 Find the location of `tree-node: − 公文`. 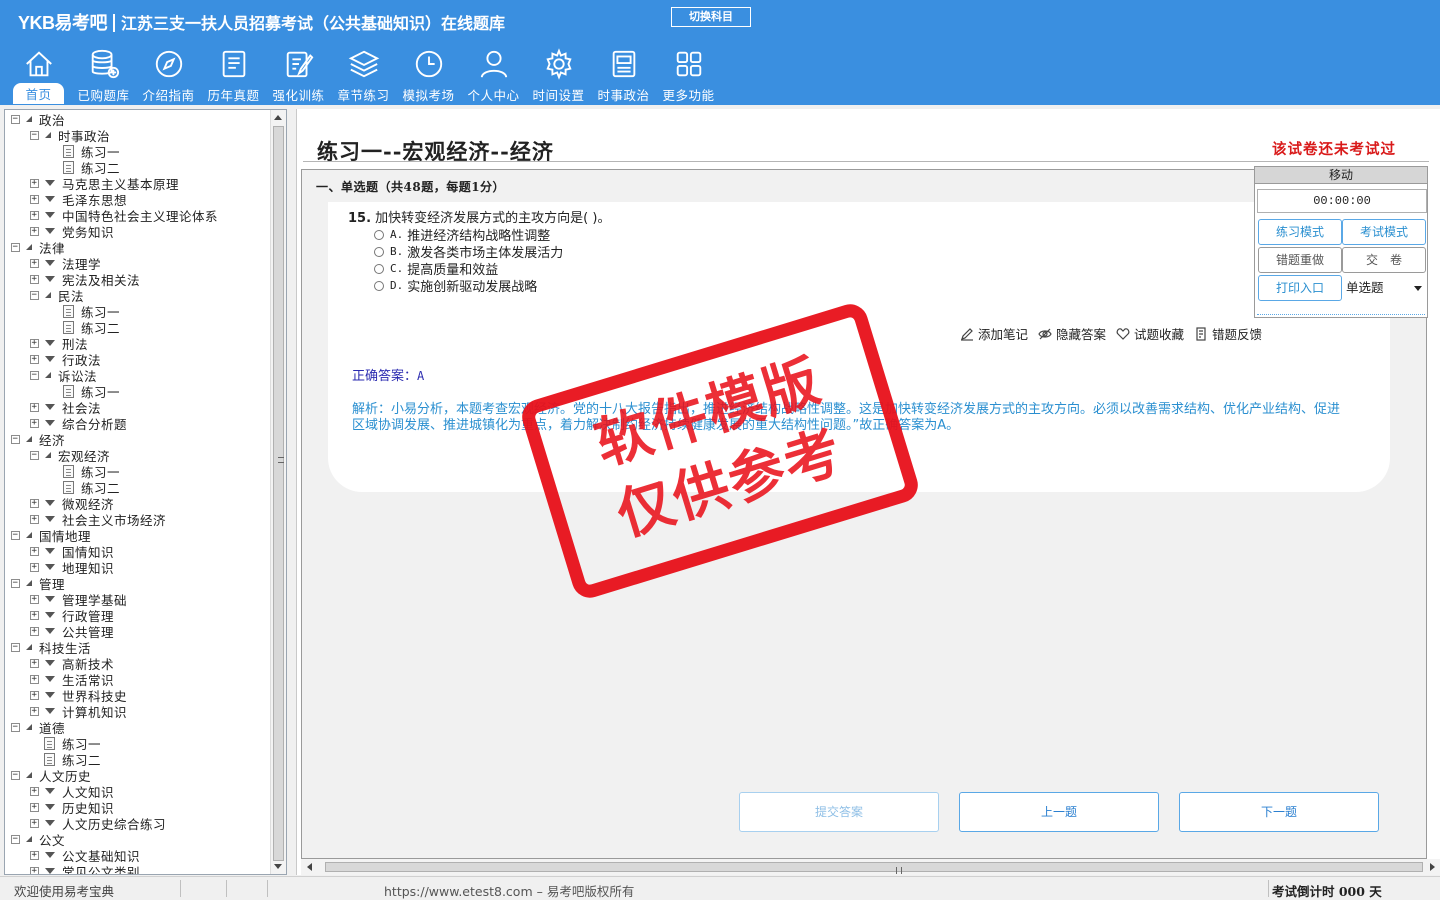

tree-node: − 公文 is located at coordinates (38, 839).